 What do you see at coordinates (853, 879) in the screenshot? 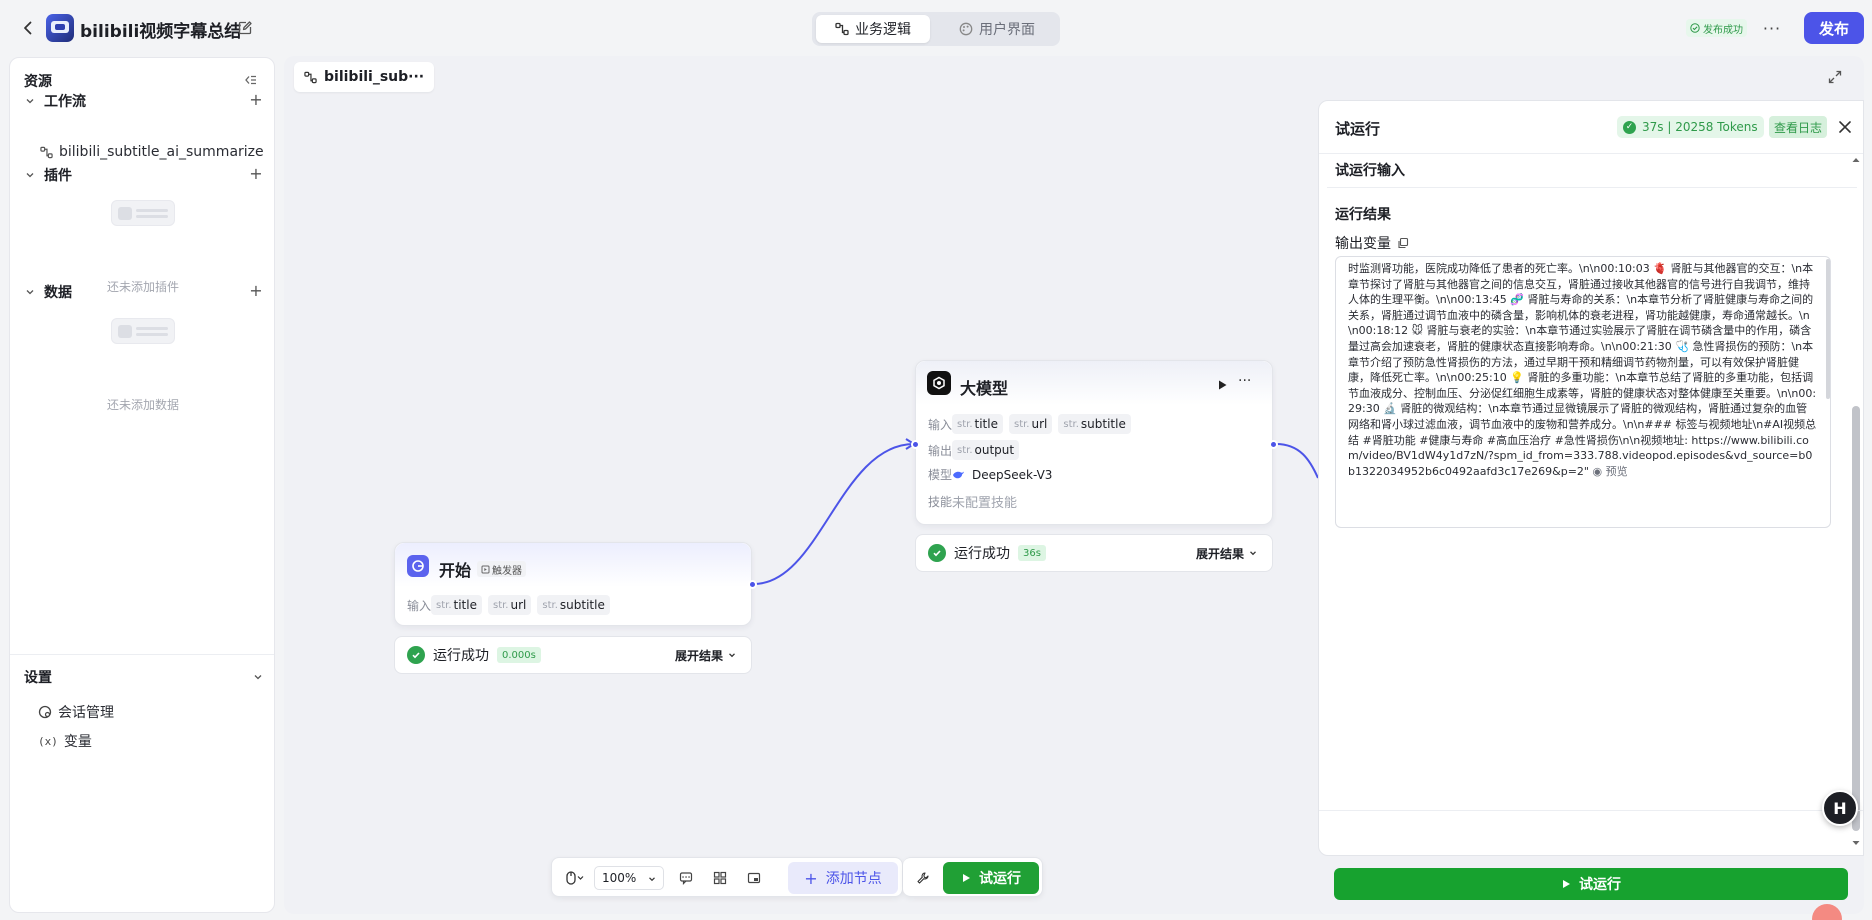
I see `add-node-label: 添加节点` at bounding box center [853, 879].